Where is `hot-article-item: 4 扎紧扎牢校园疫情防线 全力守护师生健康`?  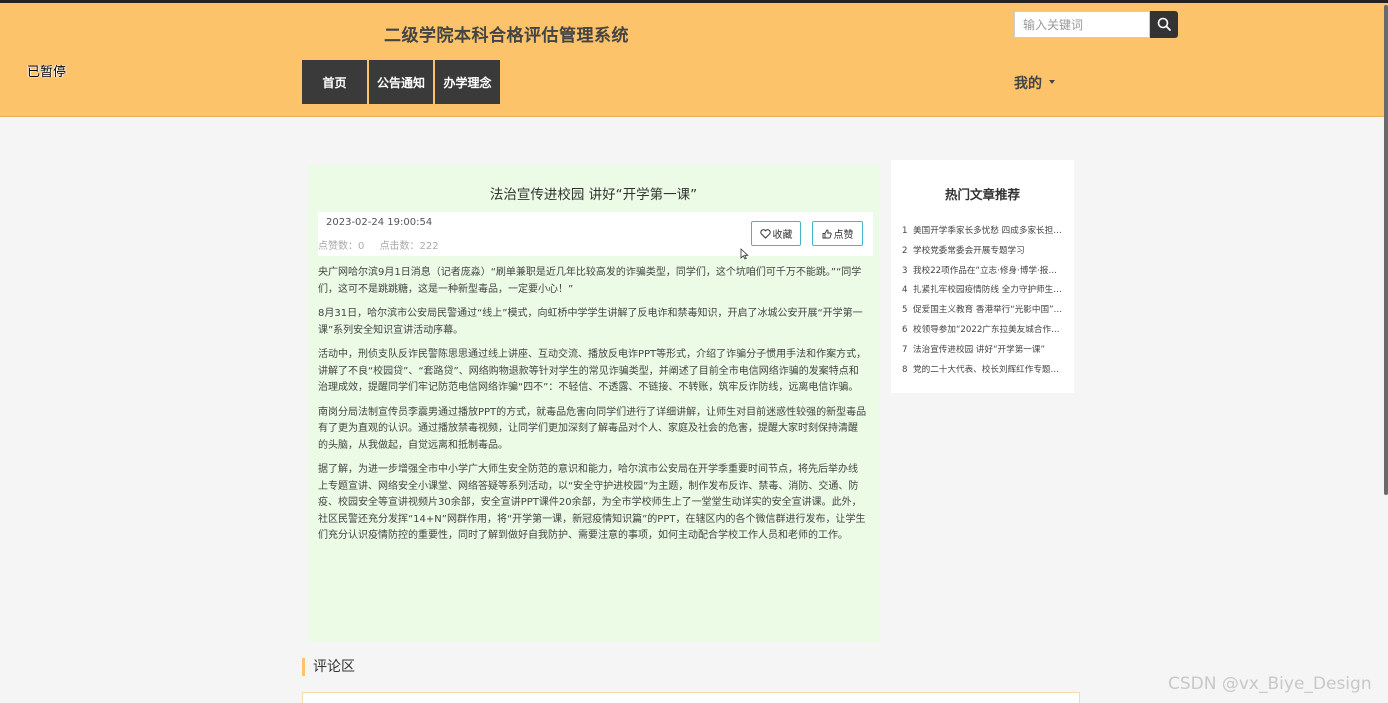
hot-article-item: 4 扎紧扎牢校园疫情防线 全力守护师生健康 is located at coordinates (983, 293).